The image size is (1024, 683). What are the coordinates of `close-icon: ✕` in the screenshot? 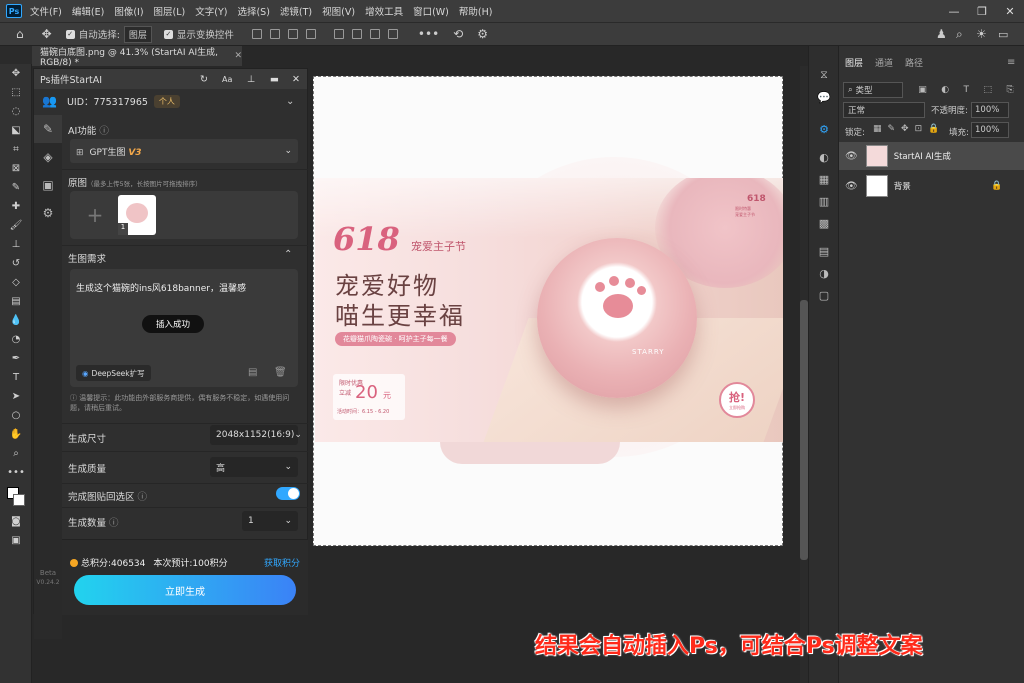 It's located at (1010, 11).